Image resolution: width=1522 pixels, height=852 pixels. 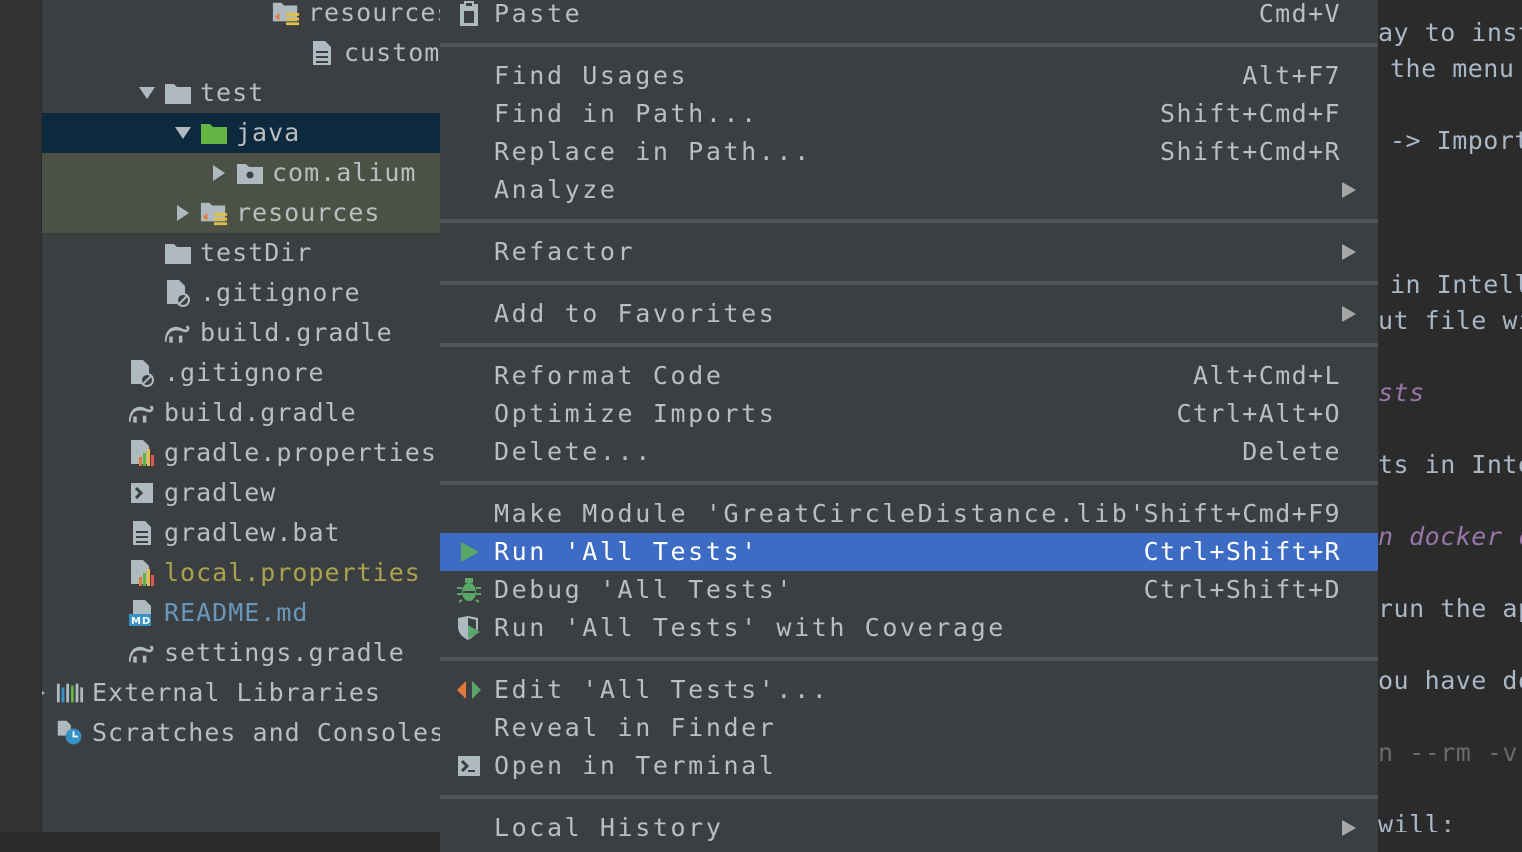 What do you see at coordinates (909, 828) in the screenshot?
I see `menu-item-local-history: Local History` at bounding box center [909, 828].